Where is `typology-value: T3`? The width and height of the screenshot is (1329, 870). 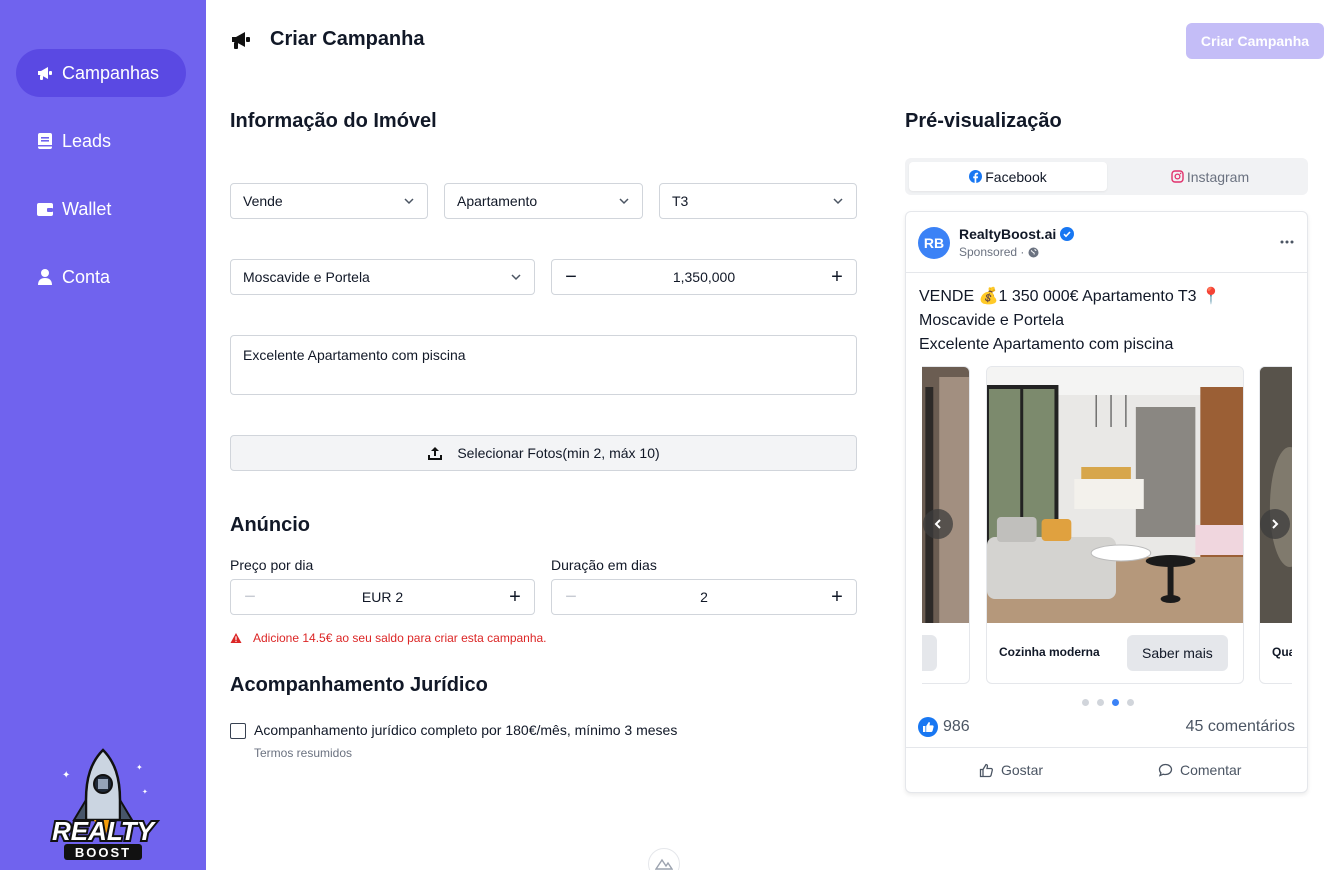
typology-value: T3 is located at coordinates (680, 201).